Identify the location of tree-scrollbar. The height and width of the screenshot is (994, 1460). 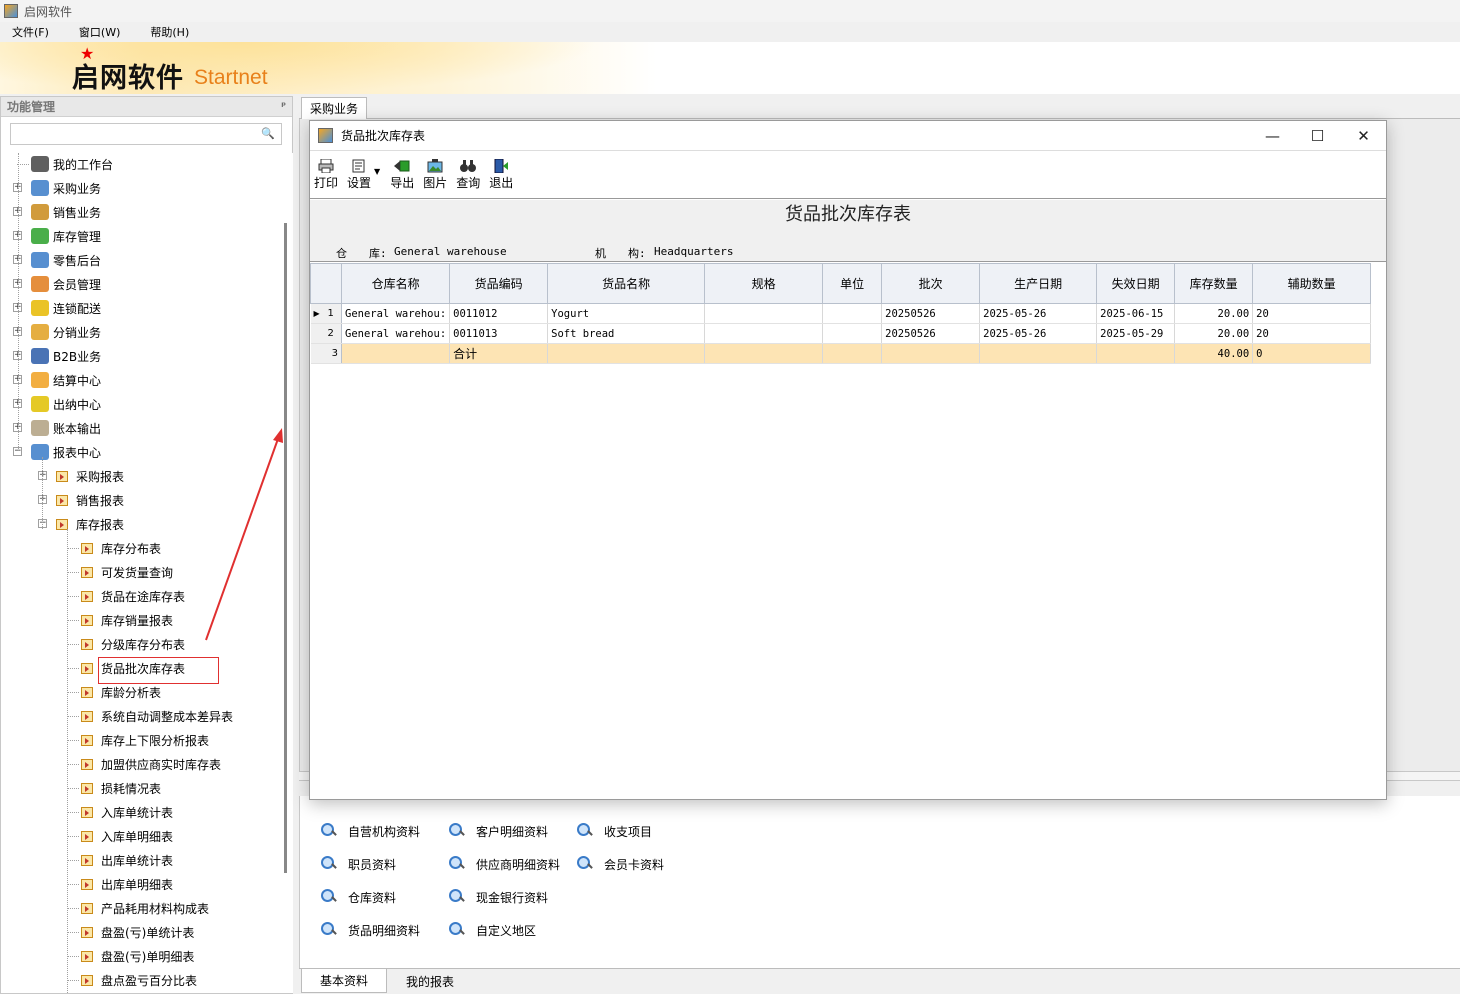
(288, 573).